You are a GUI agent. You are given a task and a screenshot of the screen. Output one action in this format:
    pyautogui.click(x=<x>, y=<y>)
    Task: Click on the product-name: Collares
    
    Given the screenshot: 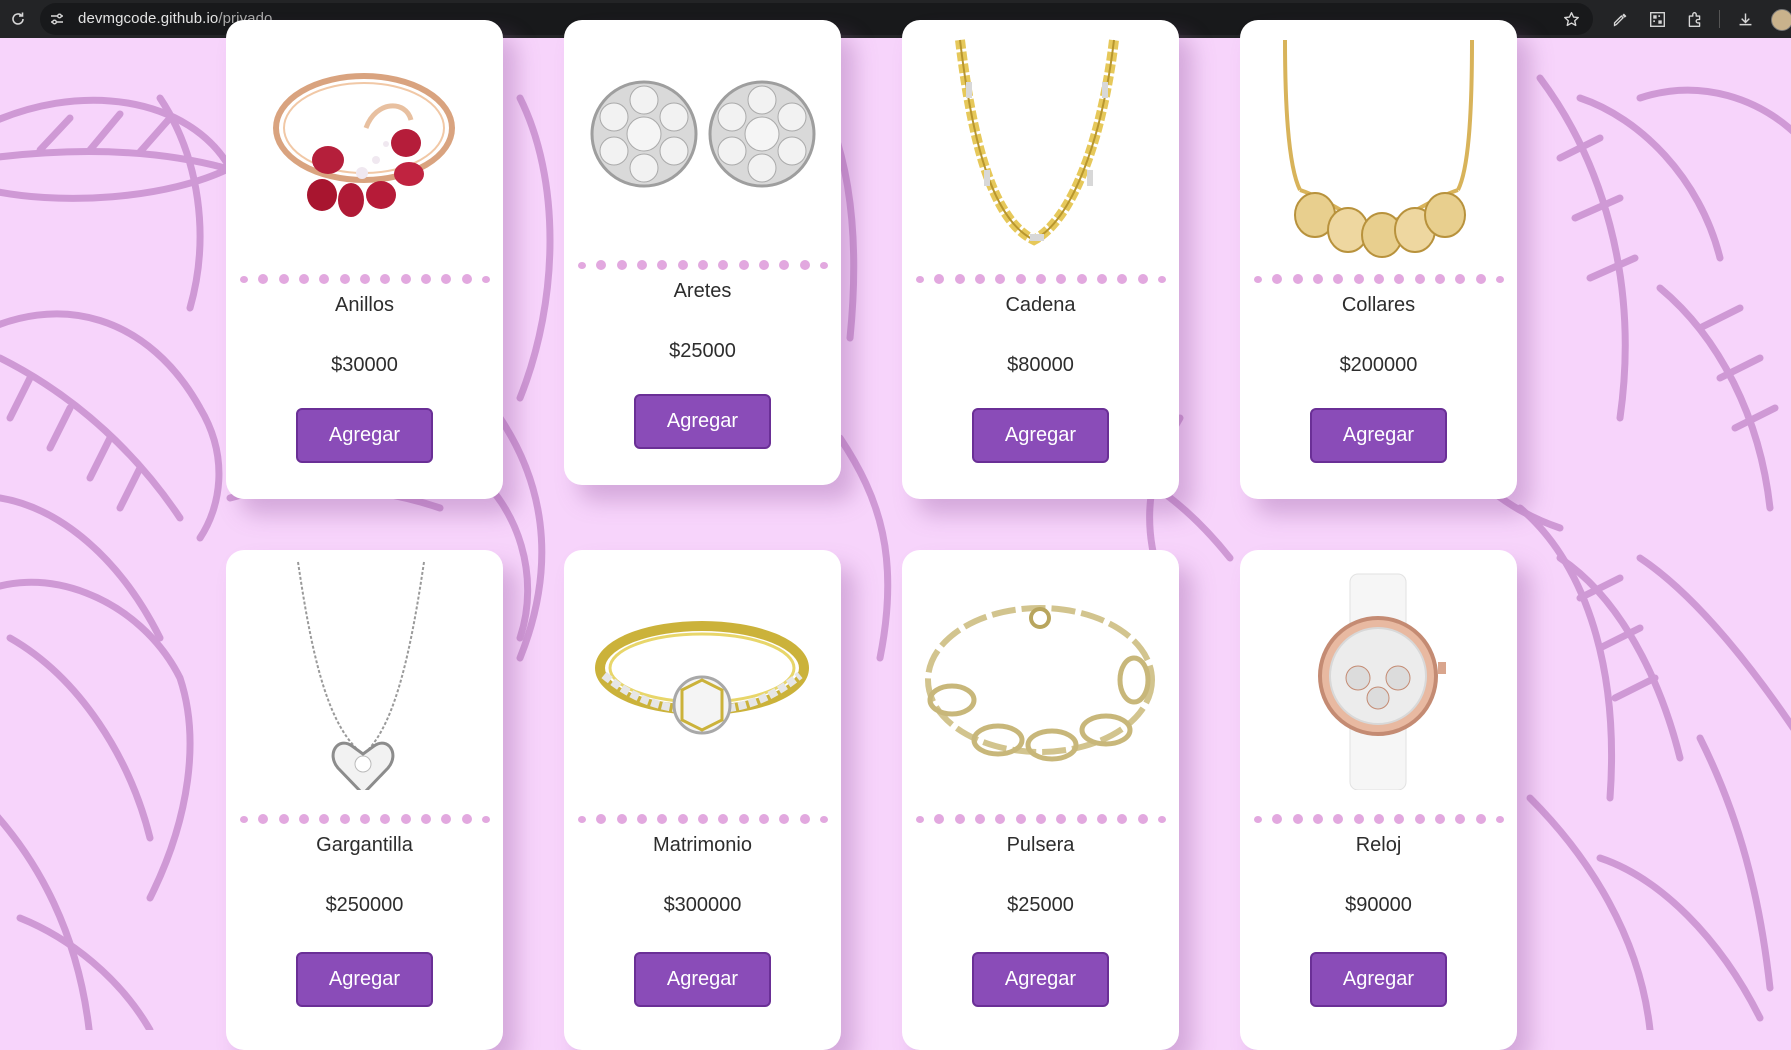 What is the action you would take?
    pyautogui.click(x=1378, y=305)
    